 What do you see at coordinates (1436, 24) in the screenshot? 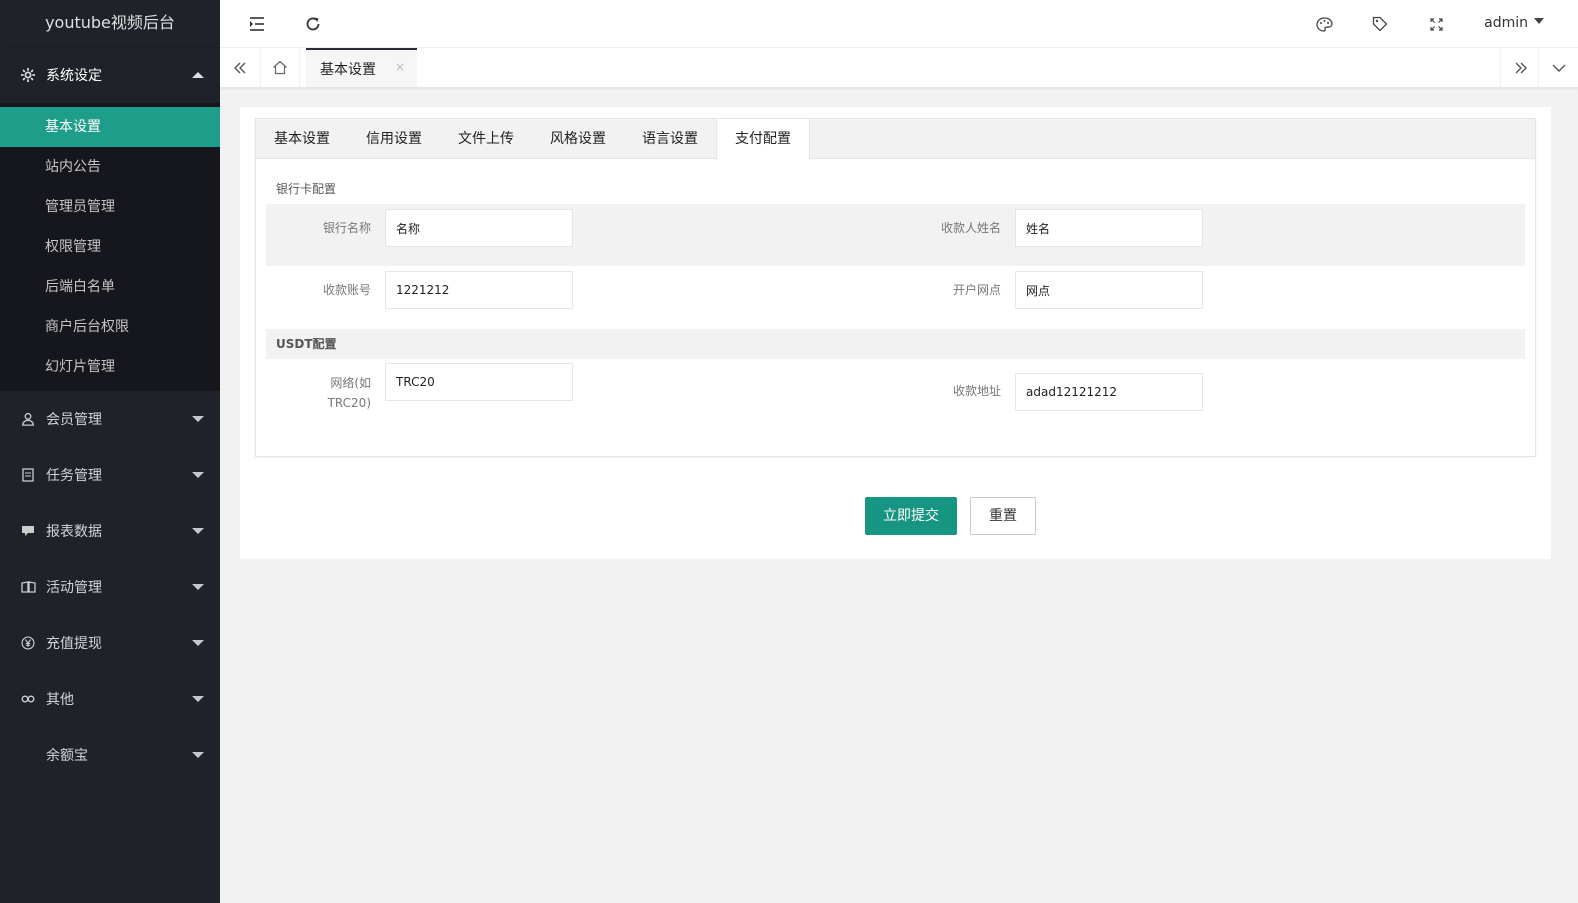
I see `fullscreen-icon` at bounding box center [1436, 24].